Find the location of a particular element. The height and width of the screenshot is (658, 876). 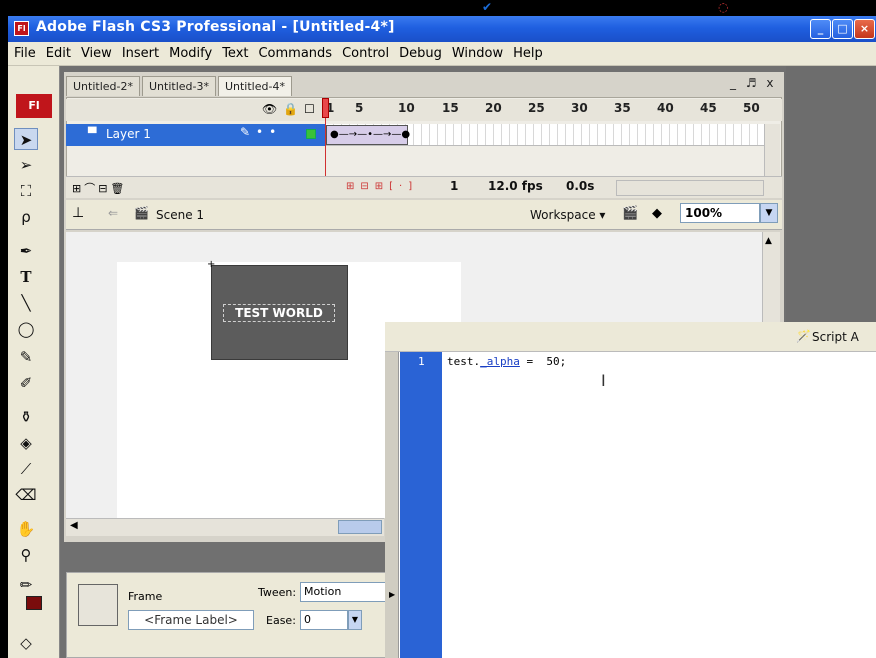

apply-line-comment-icon: ◌ is located at coordinates (699, 7).